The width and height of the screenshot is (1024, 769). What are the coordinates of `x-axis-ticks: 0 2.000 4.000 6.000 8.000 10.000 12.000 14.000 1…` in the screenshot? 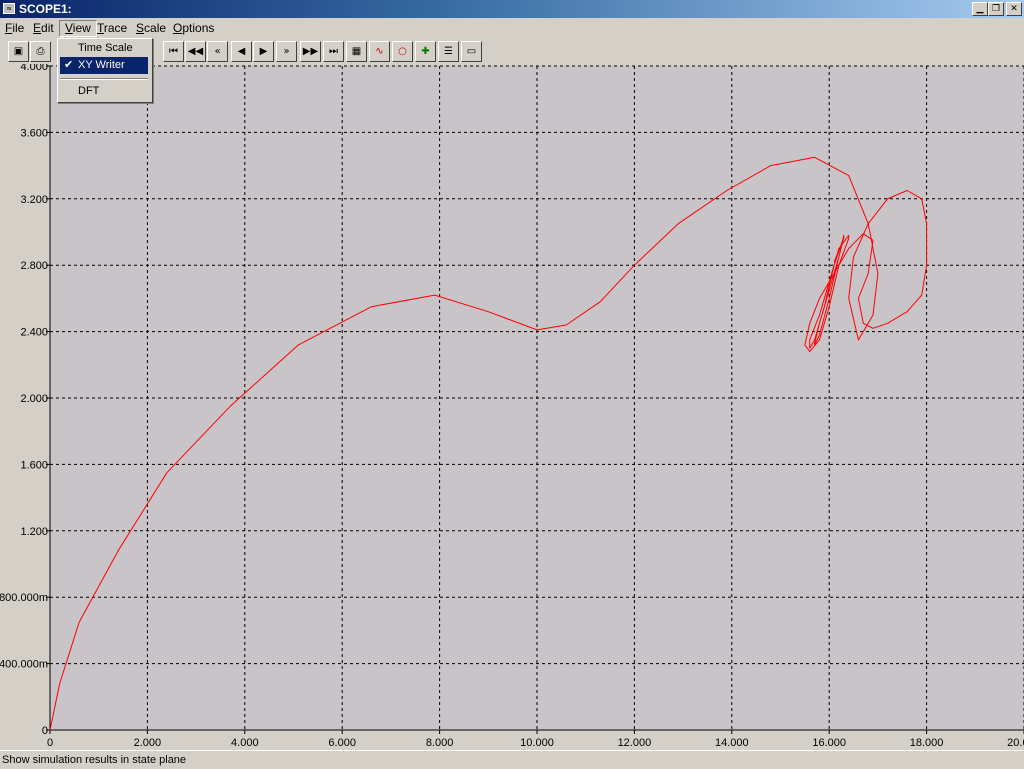 It's located at (535, 739).